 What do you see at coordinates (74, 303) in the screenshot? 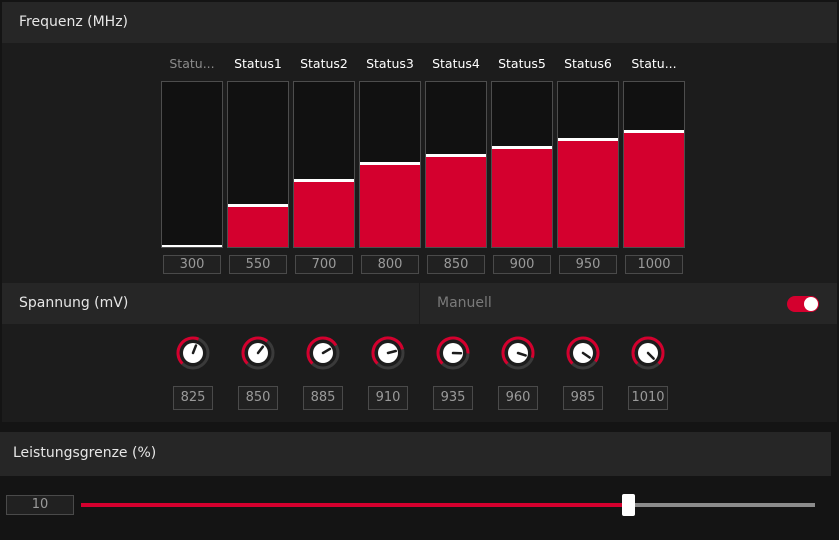
I see `voltage-title: Spannung (mV)` at bounding box center [74, 303].